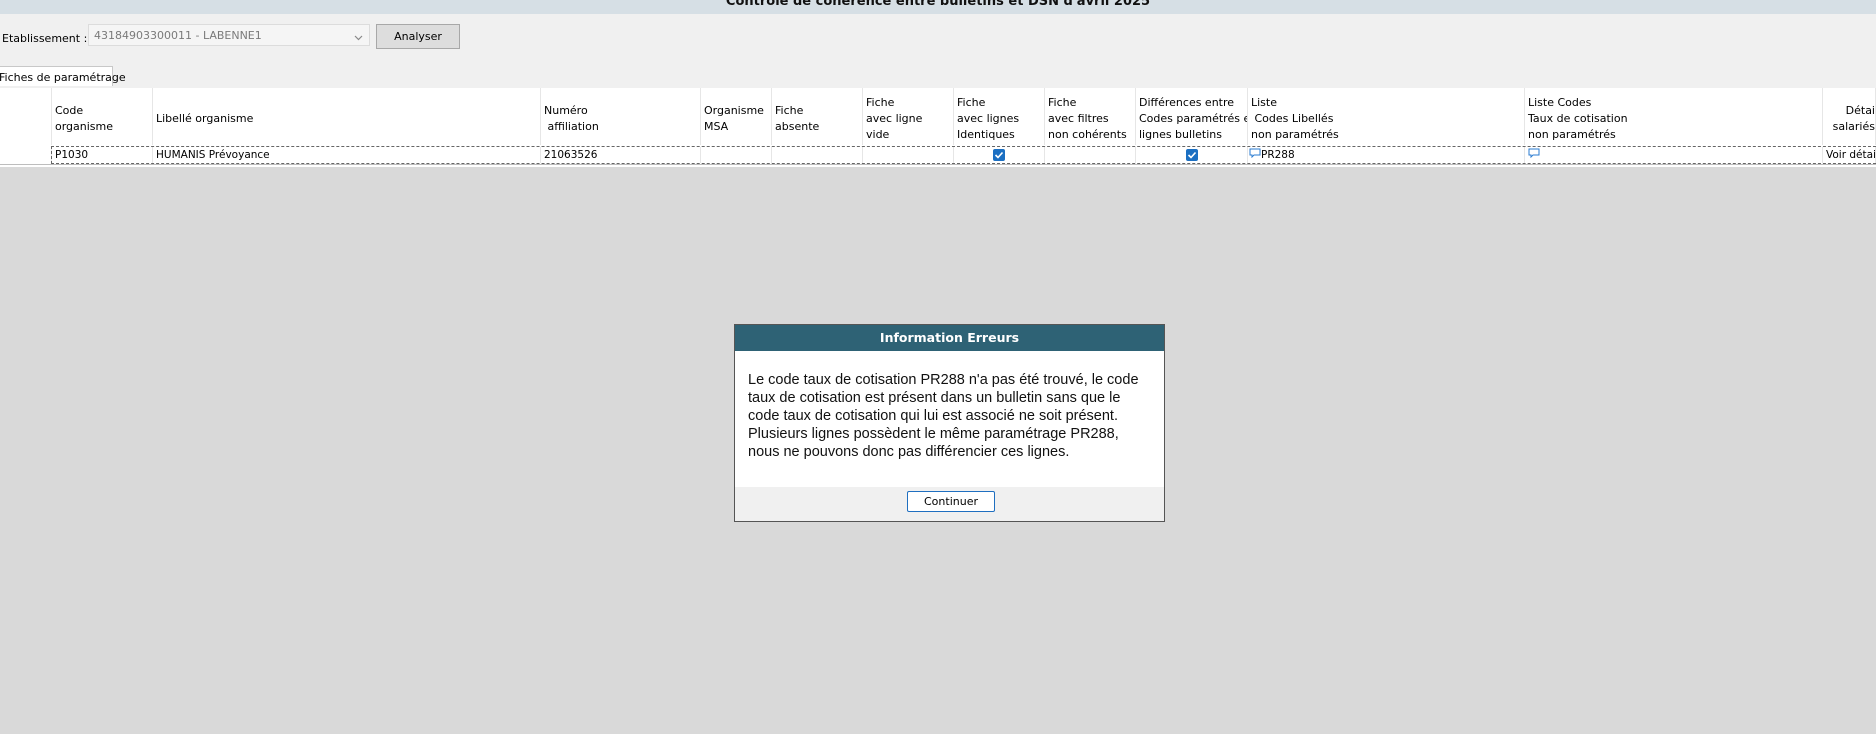  I want to click on header-fiche-filtres: Fiche avec filtres non cohérents, so click(1090, 116).